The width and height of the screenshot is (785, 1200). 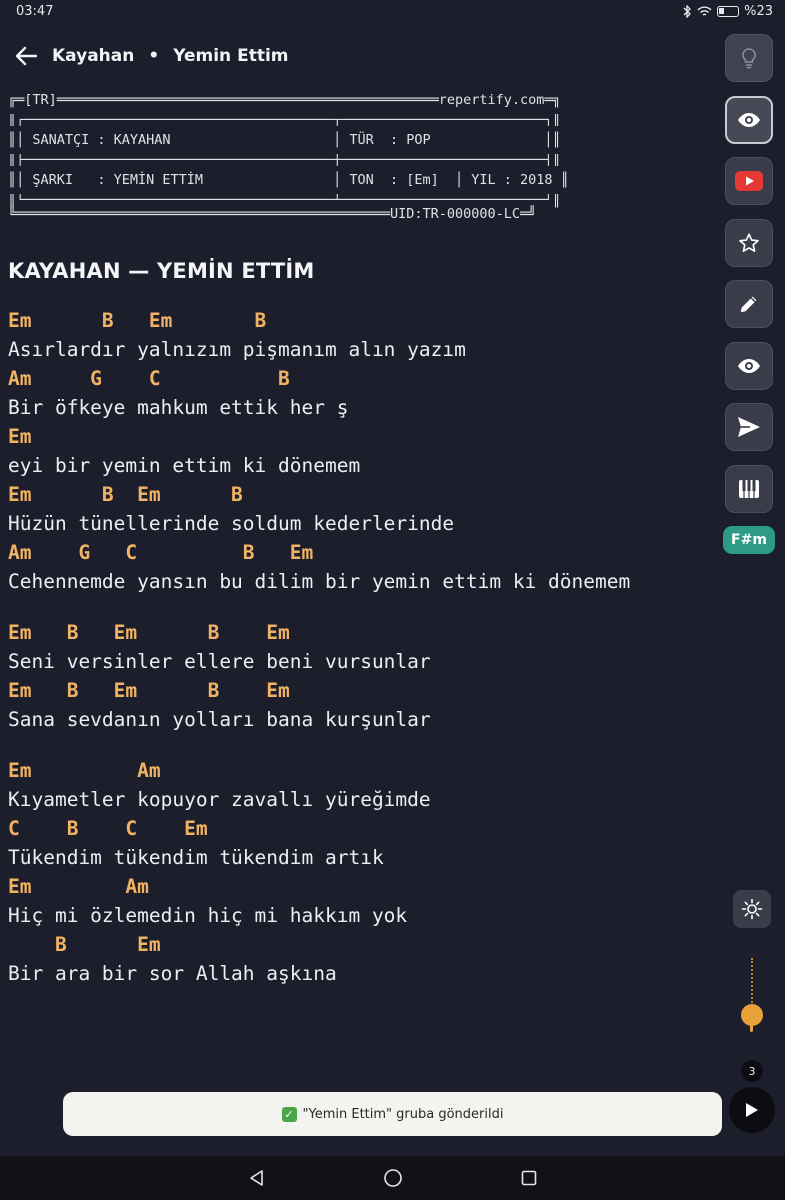 I want to click on send-button, so click(x=749, y=427).